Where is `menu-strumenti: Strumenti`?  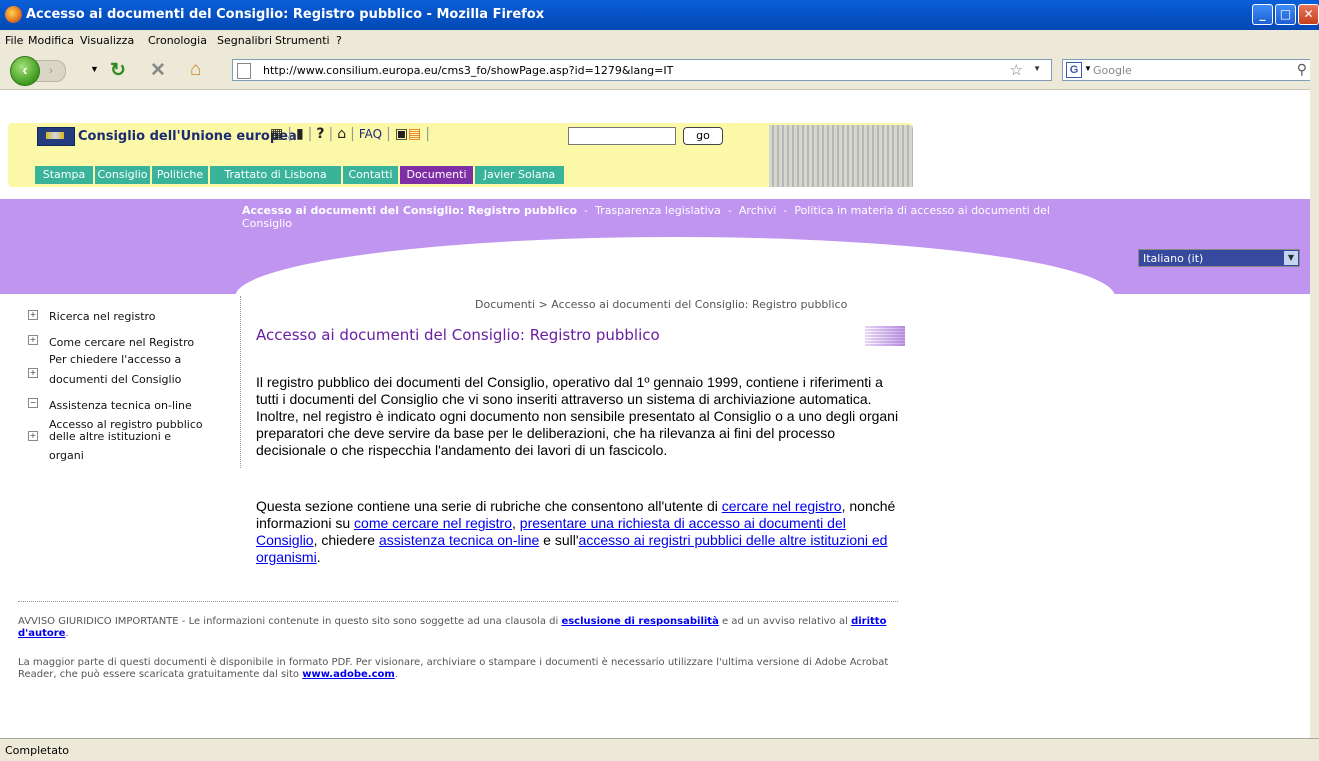 menu-strumenti: Strumenti is located at coordinates (302, 40).